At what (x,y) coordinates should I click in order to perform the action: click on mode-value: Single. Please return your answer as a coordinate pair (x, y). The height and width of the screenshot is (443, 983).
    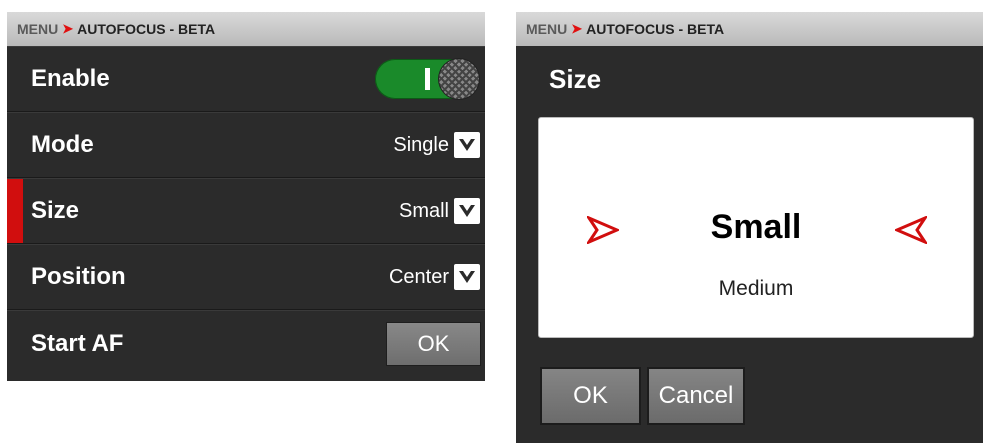
    Looking at the image, I should click on (421, 144).